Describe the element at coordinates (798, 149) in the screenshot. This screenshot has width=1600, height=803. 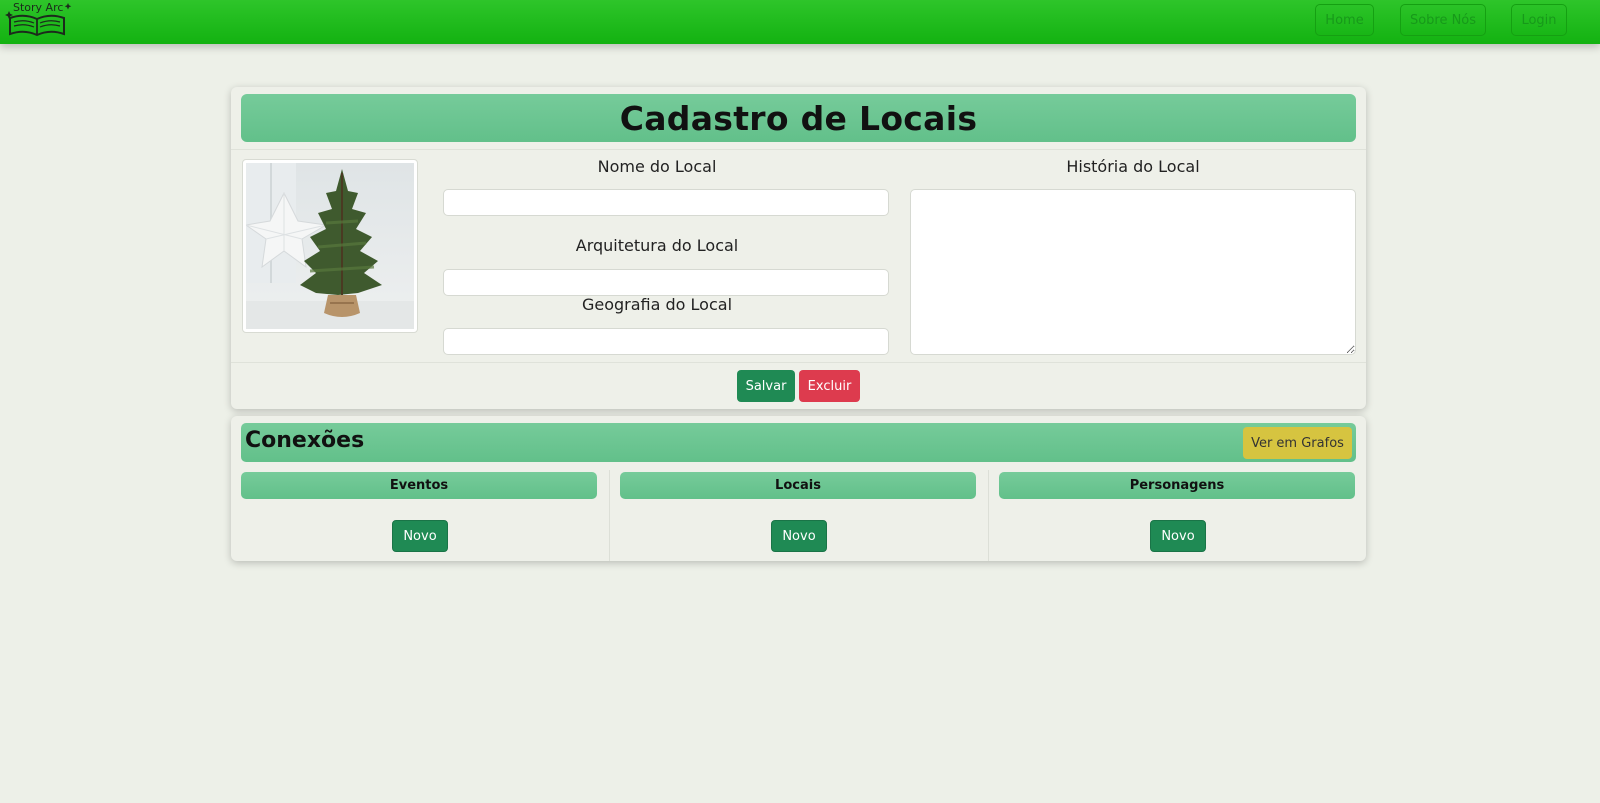
I see `header-divider` at that location.